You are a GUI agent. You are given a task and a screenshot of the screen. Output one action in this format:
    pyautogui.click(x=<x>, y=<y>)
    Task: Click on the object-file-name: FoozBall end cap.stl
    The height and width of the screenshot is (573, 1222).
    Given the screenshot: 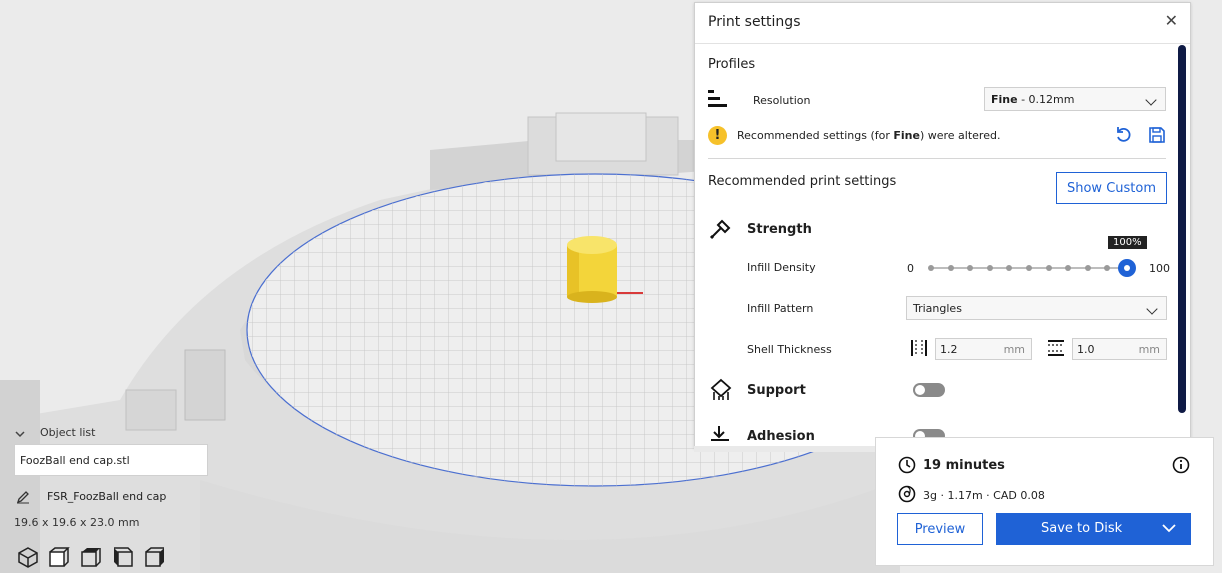 What is the action you would take?
    pyautogui.click(x=75, y=460)
    